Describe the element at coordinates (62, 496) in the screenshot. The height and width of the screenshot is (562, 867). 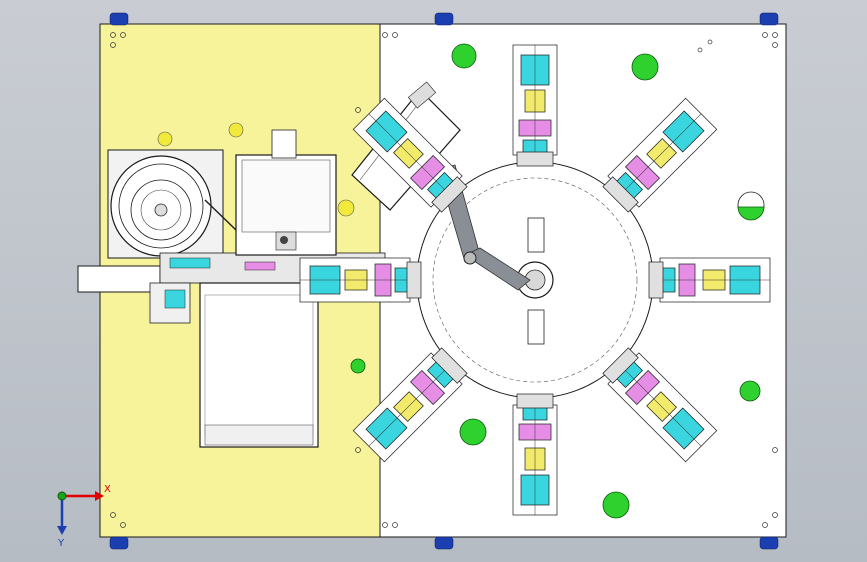
I see `origin-marker` at that location.